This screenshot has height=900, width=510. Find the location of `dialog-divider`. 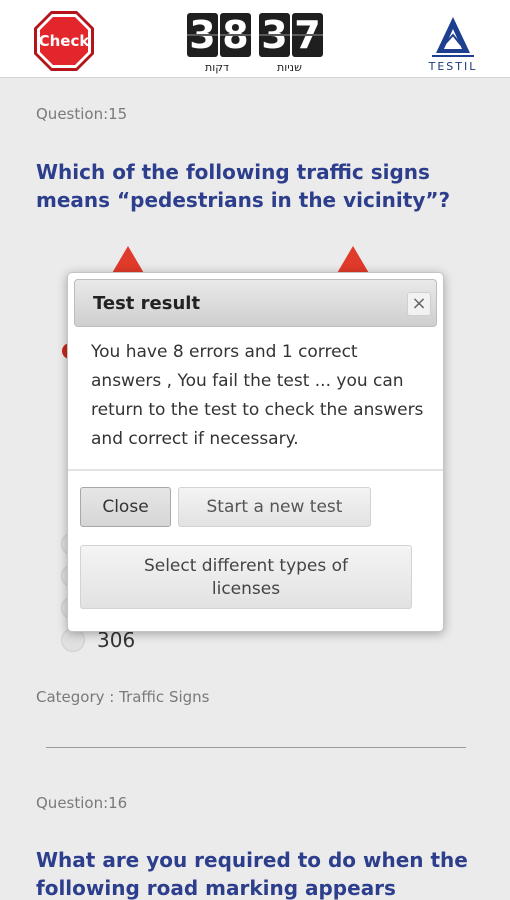

dialog-divider is located at coordinates (255, 470).